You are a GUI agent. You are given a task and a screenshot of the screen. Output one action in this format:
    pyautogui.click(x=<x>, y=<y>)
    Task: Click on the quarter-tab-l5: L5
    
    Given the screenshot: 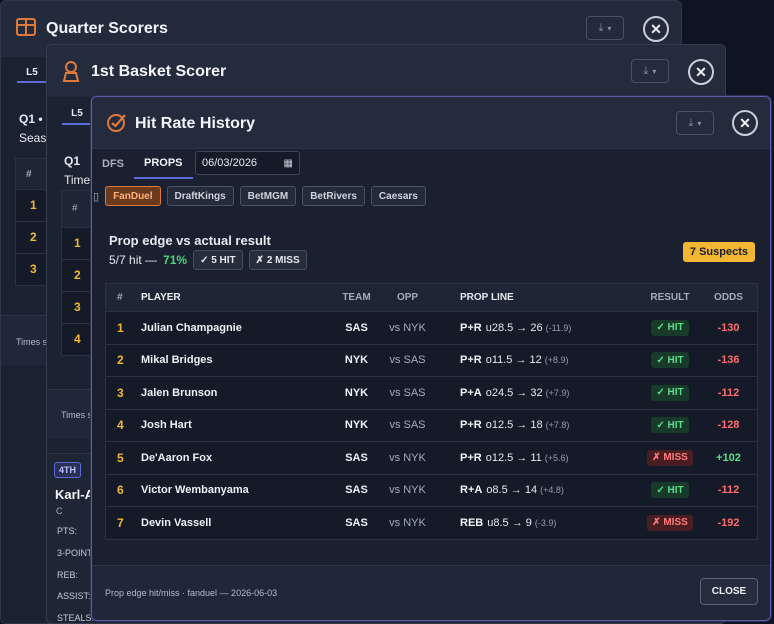 What is the action you would take?
    pyautogui.click(x=32, y=73)
    